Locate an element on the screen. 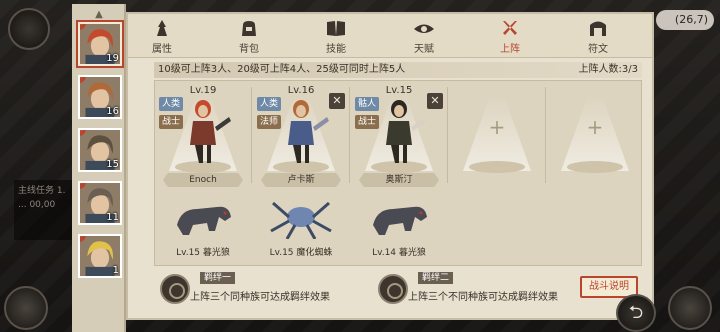 The image size is (720, 332). return-arrow-icon: ⮌ is located at coordinates (636, 312).